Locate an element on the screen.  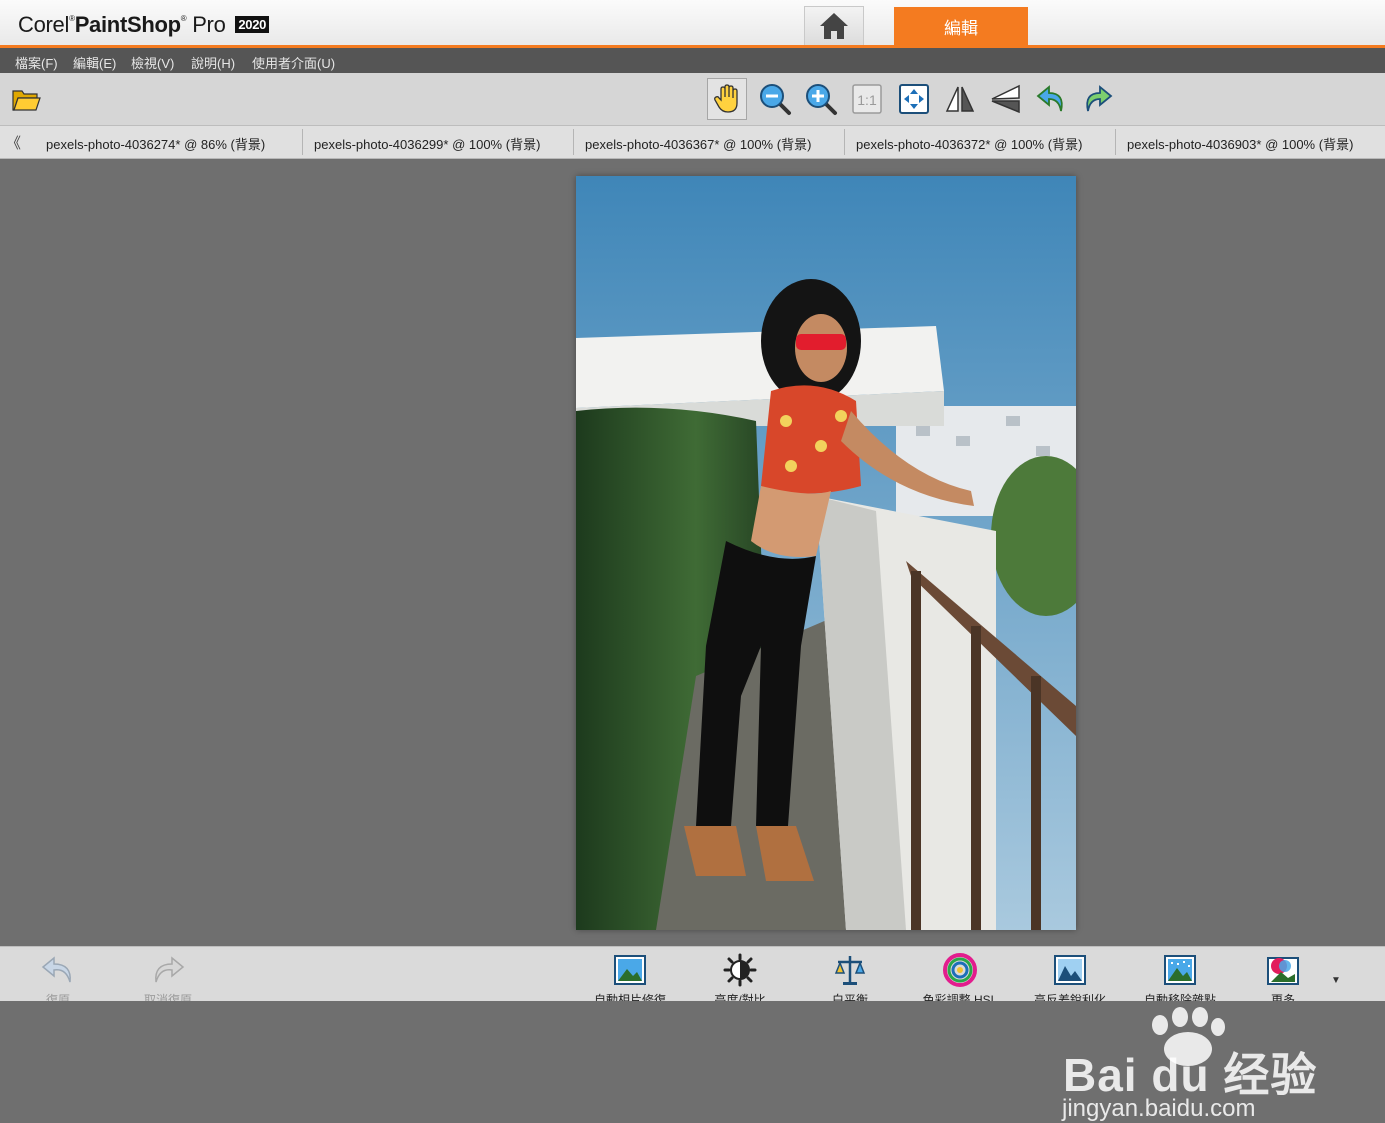
menu-help: 說明(H) is located at coordinates (213, 62).